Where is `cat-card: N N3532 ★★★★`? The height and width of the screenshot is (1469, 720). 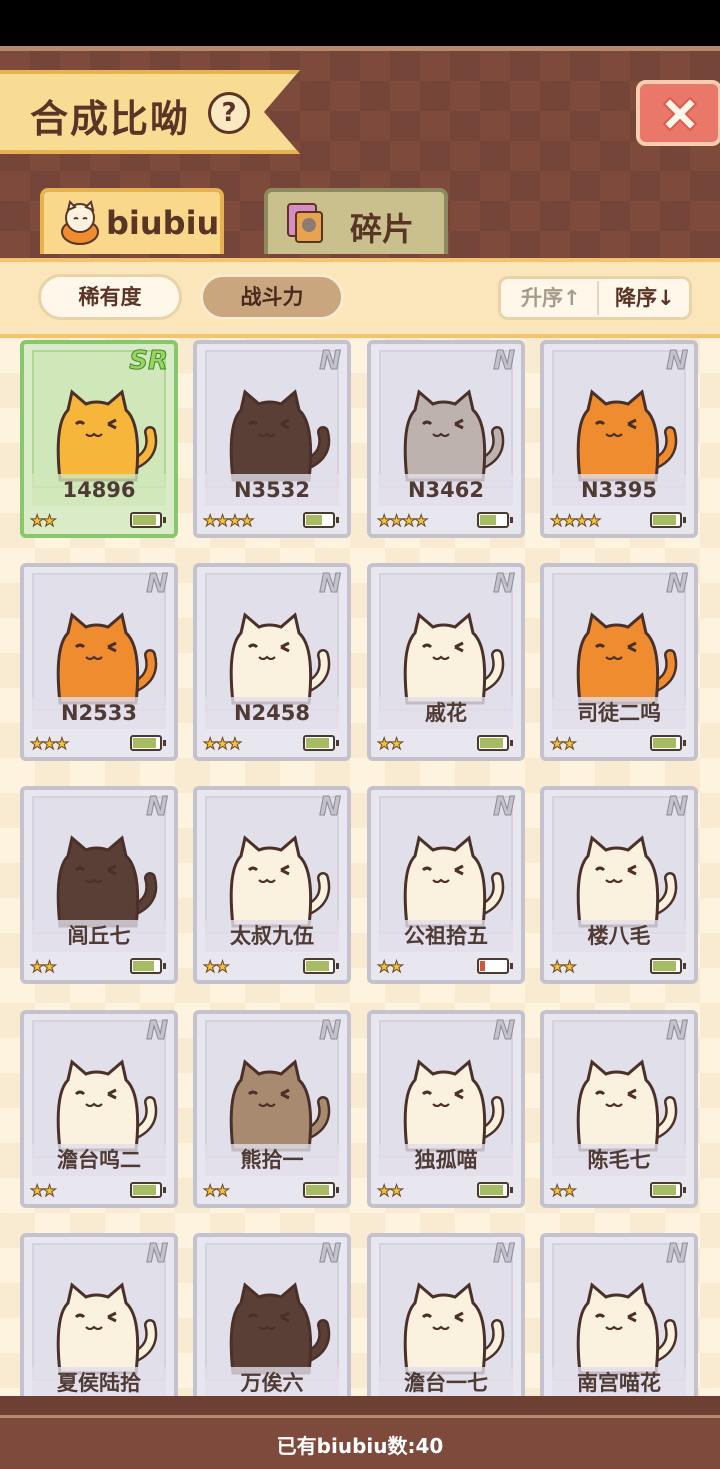
cat-card: N N3532 ★★★★ is located at coordinates (272, 439).